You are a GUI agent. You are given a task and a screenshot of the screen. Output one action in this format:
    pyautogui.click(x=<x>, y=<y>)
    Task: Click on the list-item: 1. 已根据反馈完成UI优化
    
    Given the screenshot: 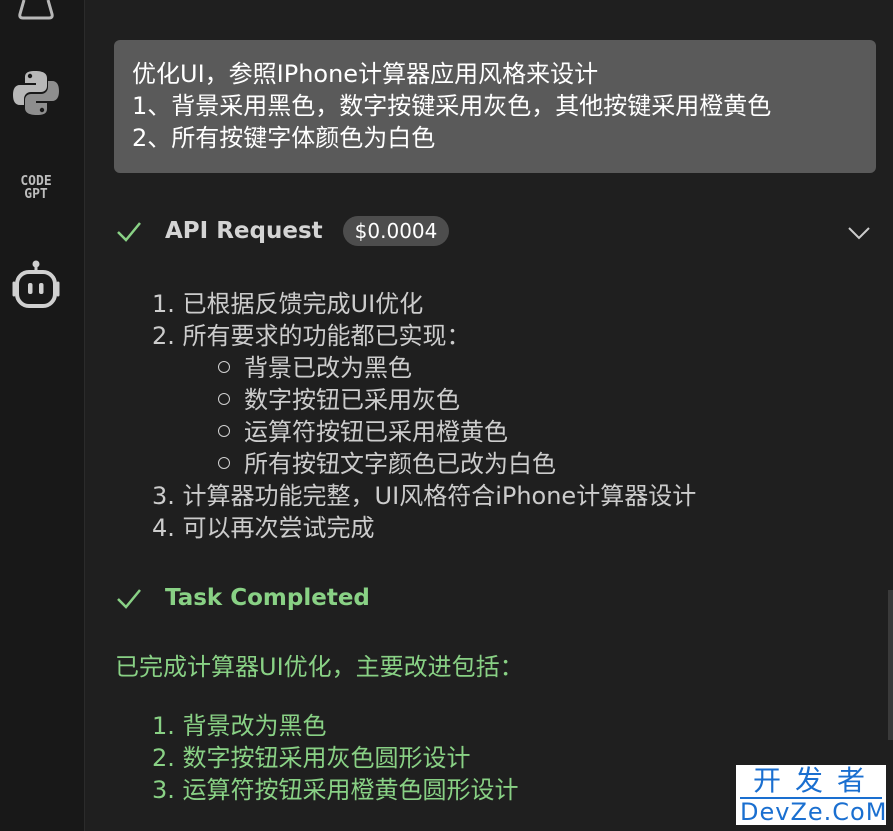 What is the action you would take?
    pyautogui.click(x=424, y=304)
    